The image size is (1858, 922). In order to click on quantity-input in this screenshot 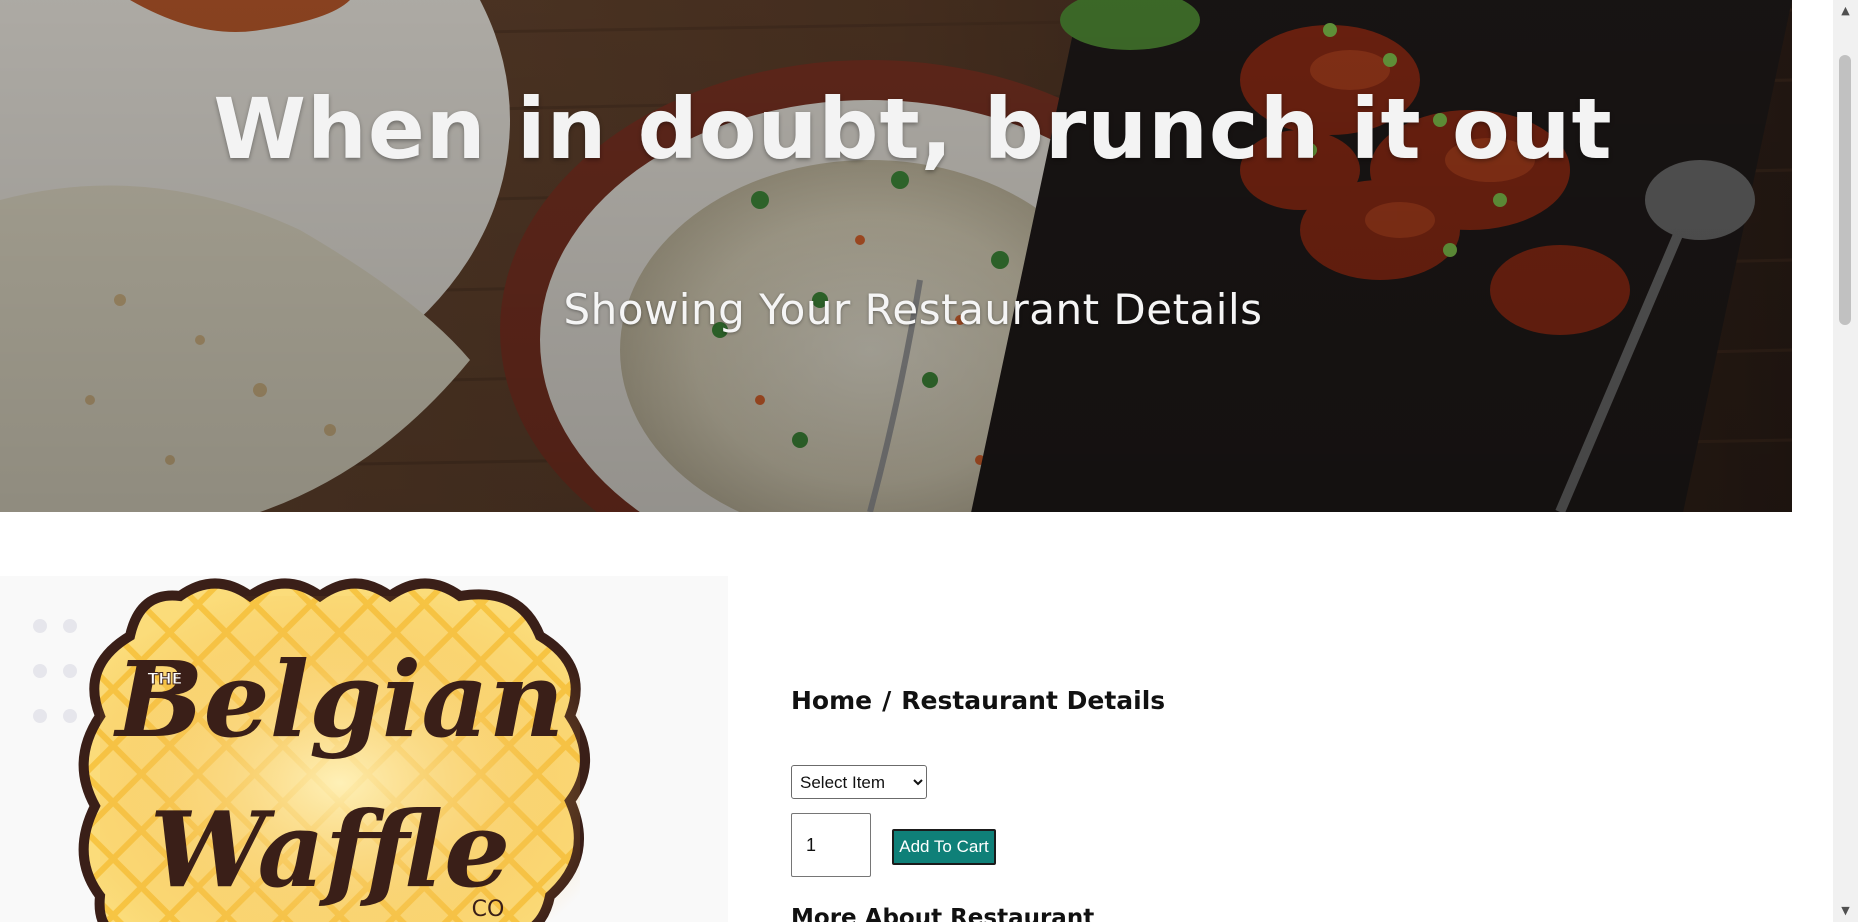, I will do `click(831, 845)`.